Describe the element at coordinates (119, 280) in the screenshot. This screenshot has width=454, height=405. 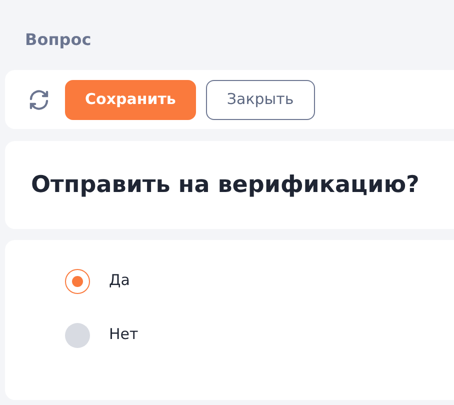
I see `option-label: Да` at that location.